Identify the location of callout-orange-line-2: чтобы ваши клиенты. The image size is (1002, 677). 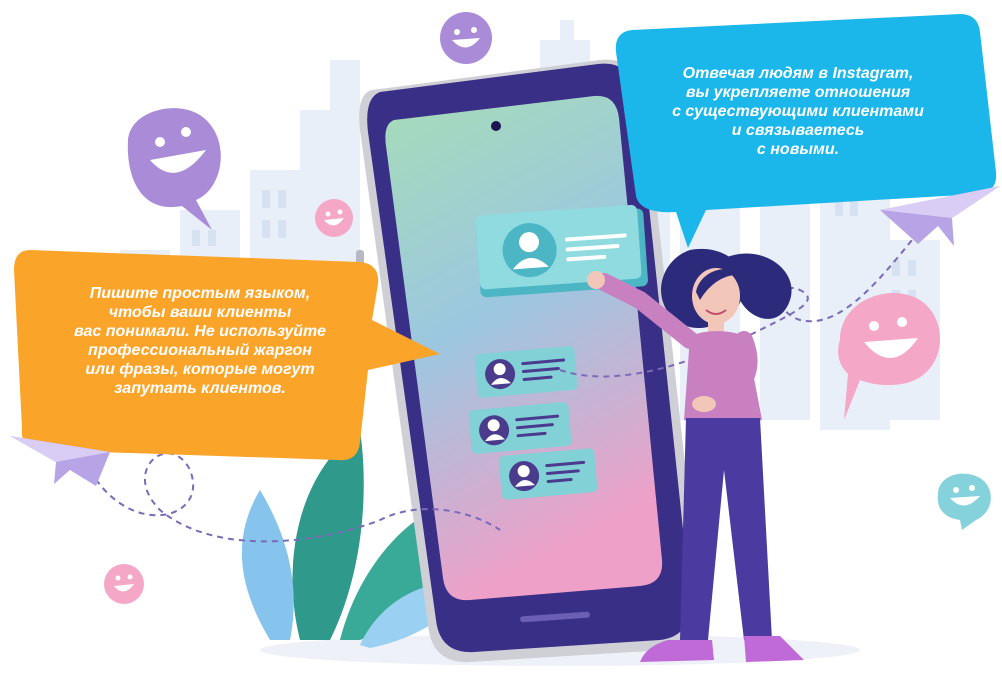
(200, 312).